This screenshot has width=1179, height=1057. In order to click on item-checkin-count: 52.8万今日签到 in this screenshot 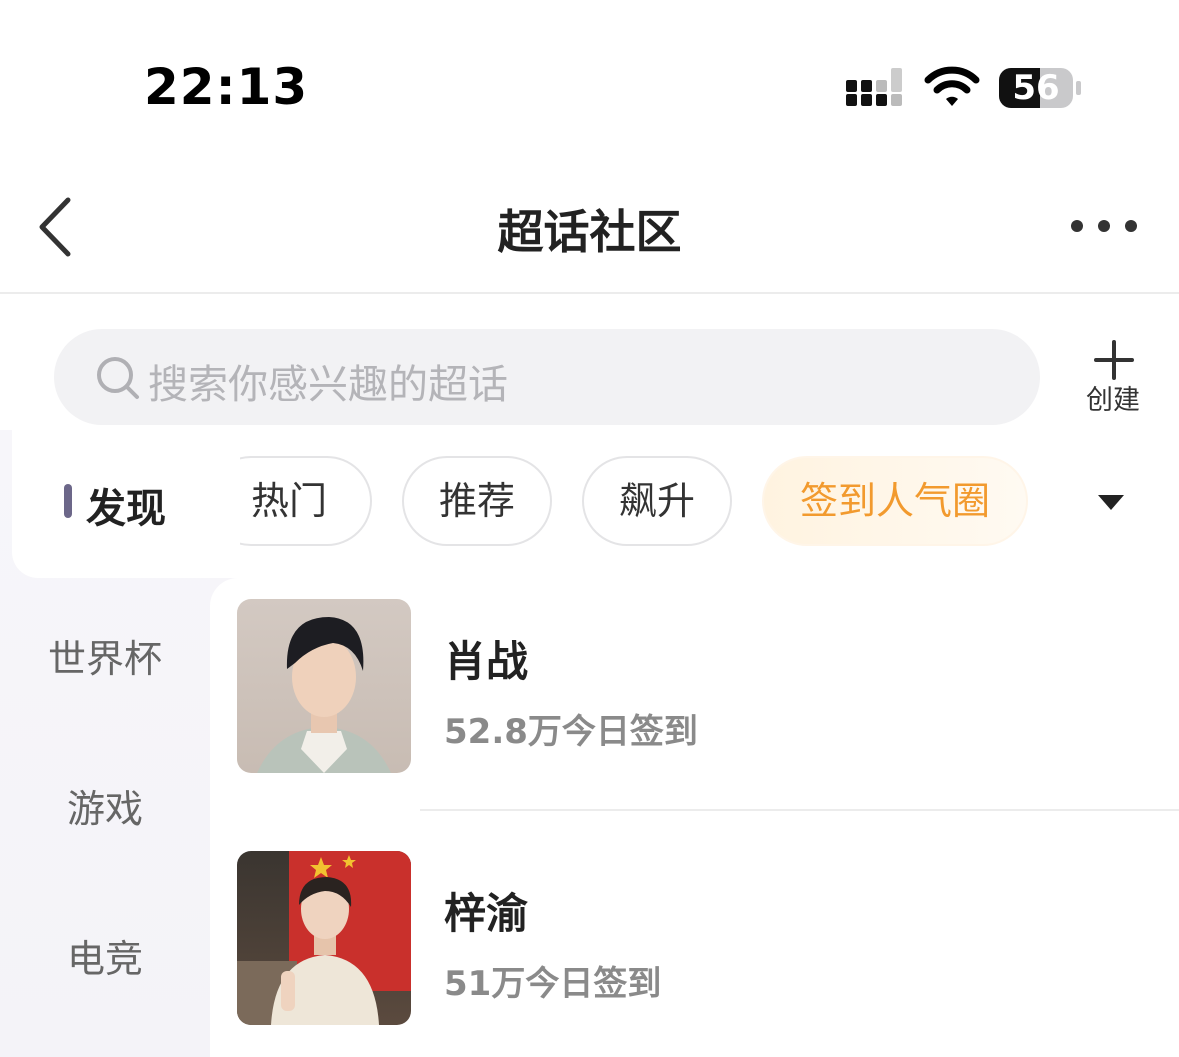, I will do `click(571, 732)`.